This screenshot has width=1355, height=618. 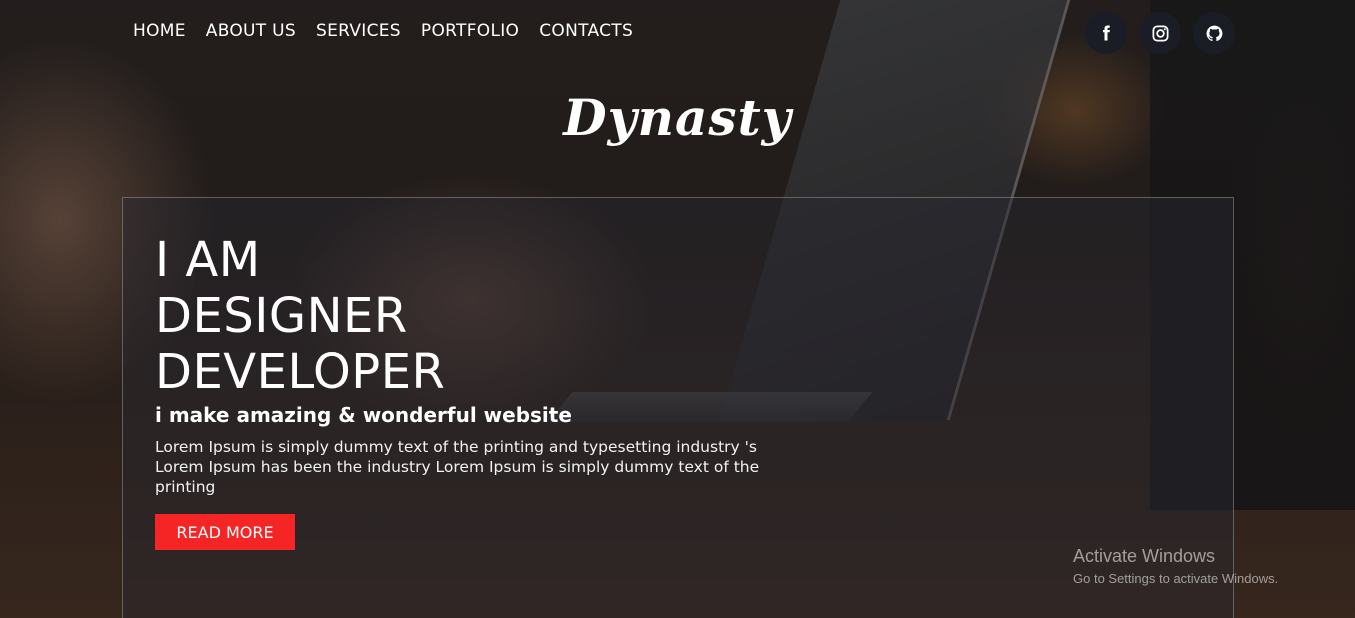 What do you see at coordinates (586, 31) in the screenshot?
I see `nav-contacts: CONTACTS` at bounding box center [586, 31].